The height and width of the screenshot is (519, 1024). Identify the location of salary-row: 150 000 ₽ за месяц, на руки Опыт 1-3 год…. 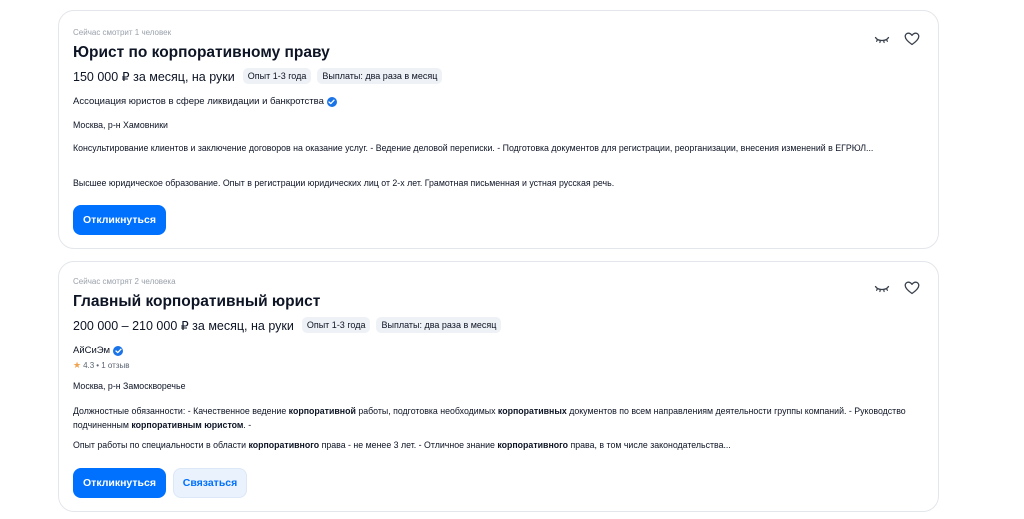
(258, 76).